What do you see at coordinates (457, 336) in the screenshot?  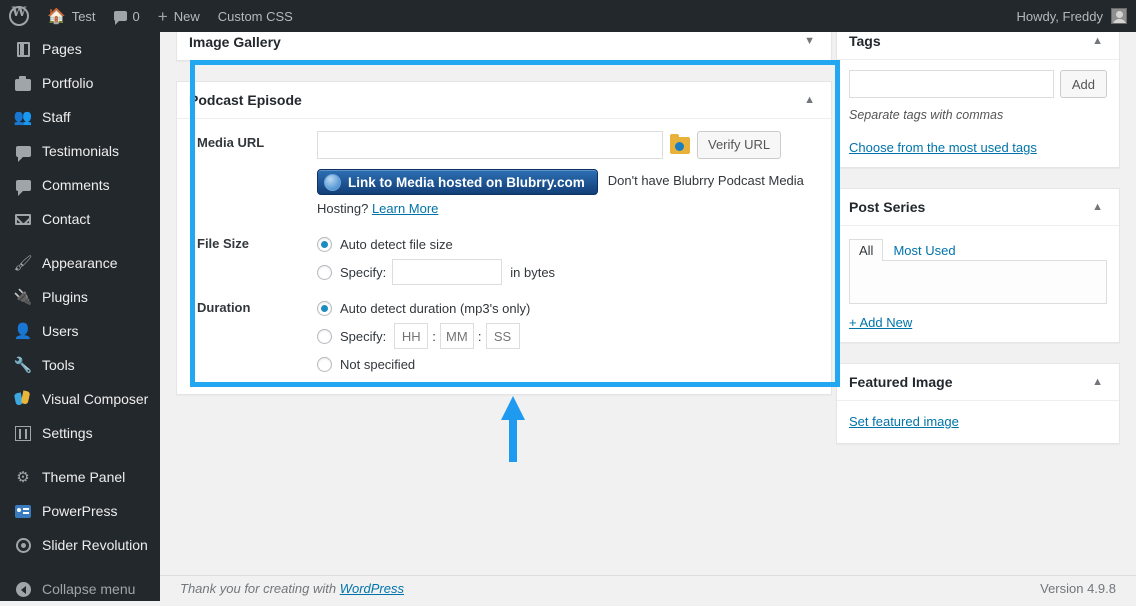 I see `duration-minutes-input` at bounding box center [457, 336].